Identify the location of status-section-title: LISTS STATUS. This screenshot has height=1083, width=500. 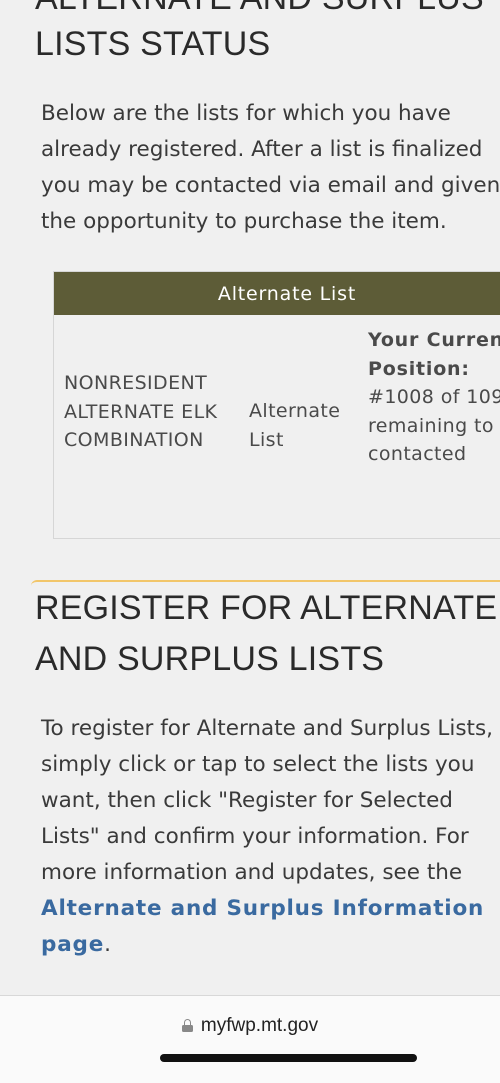
(153, 44).